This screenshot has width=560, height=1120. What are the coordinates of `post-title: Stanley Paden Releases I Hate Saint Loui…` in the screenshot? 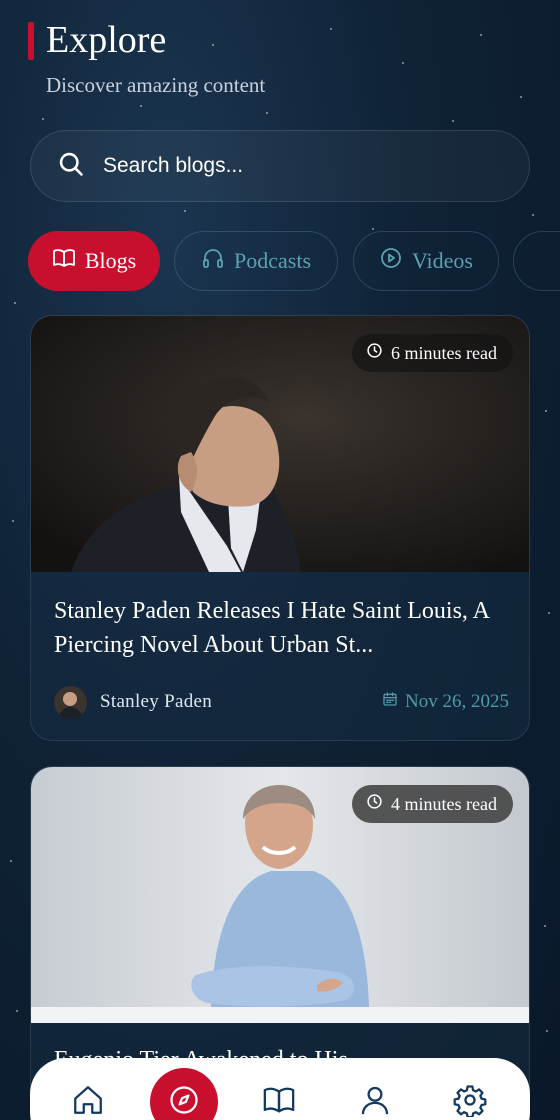 It's located at (284, 628).